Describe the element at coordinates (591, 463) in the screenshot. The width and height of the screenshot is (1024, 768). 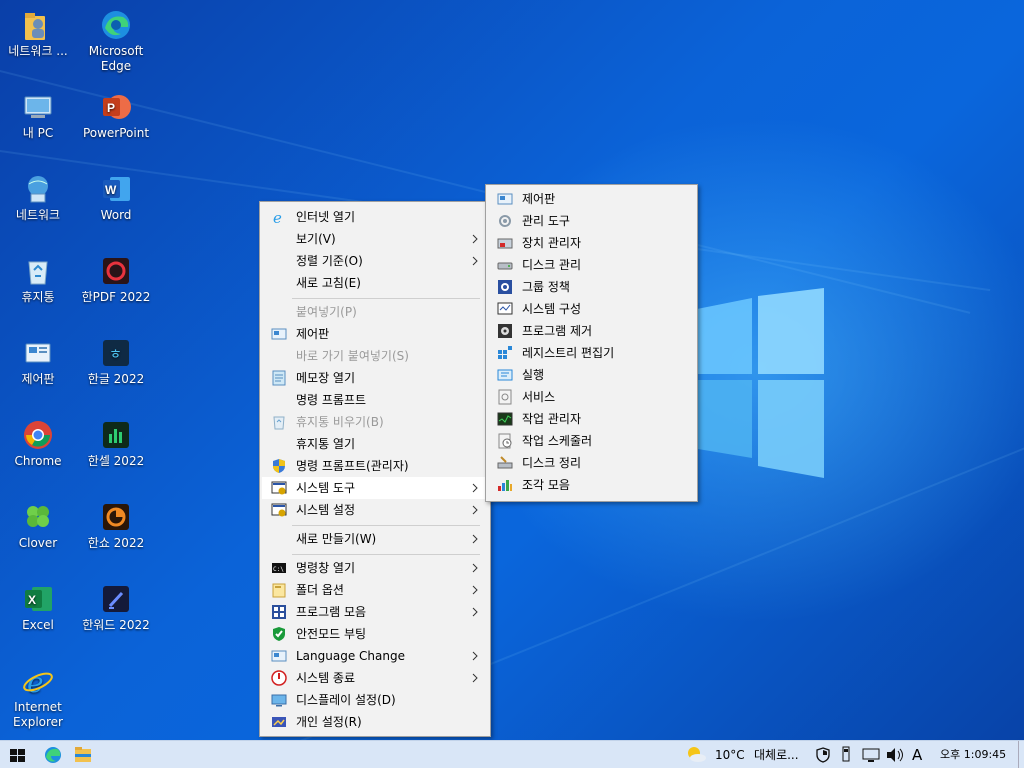
I see `submenu-item-disk-cleanup: 디스크 정리` at that location.